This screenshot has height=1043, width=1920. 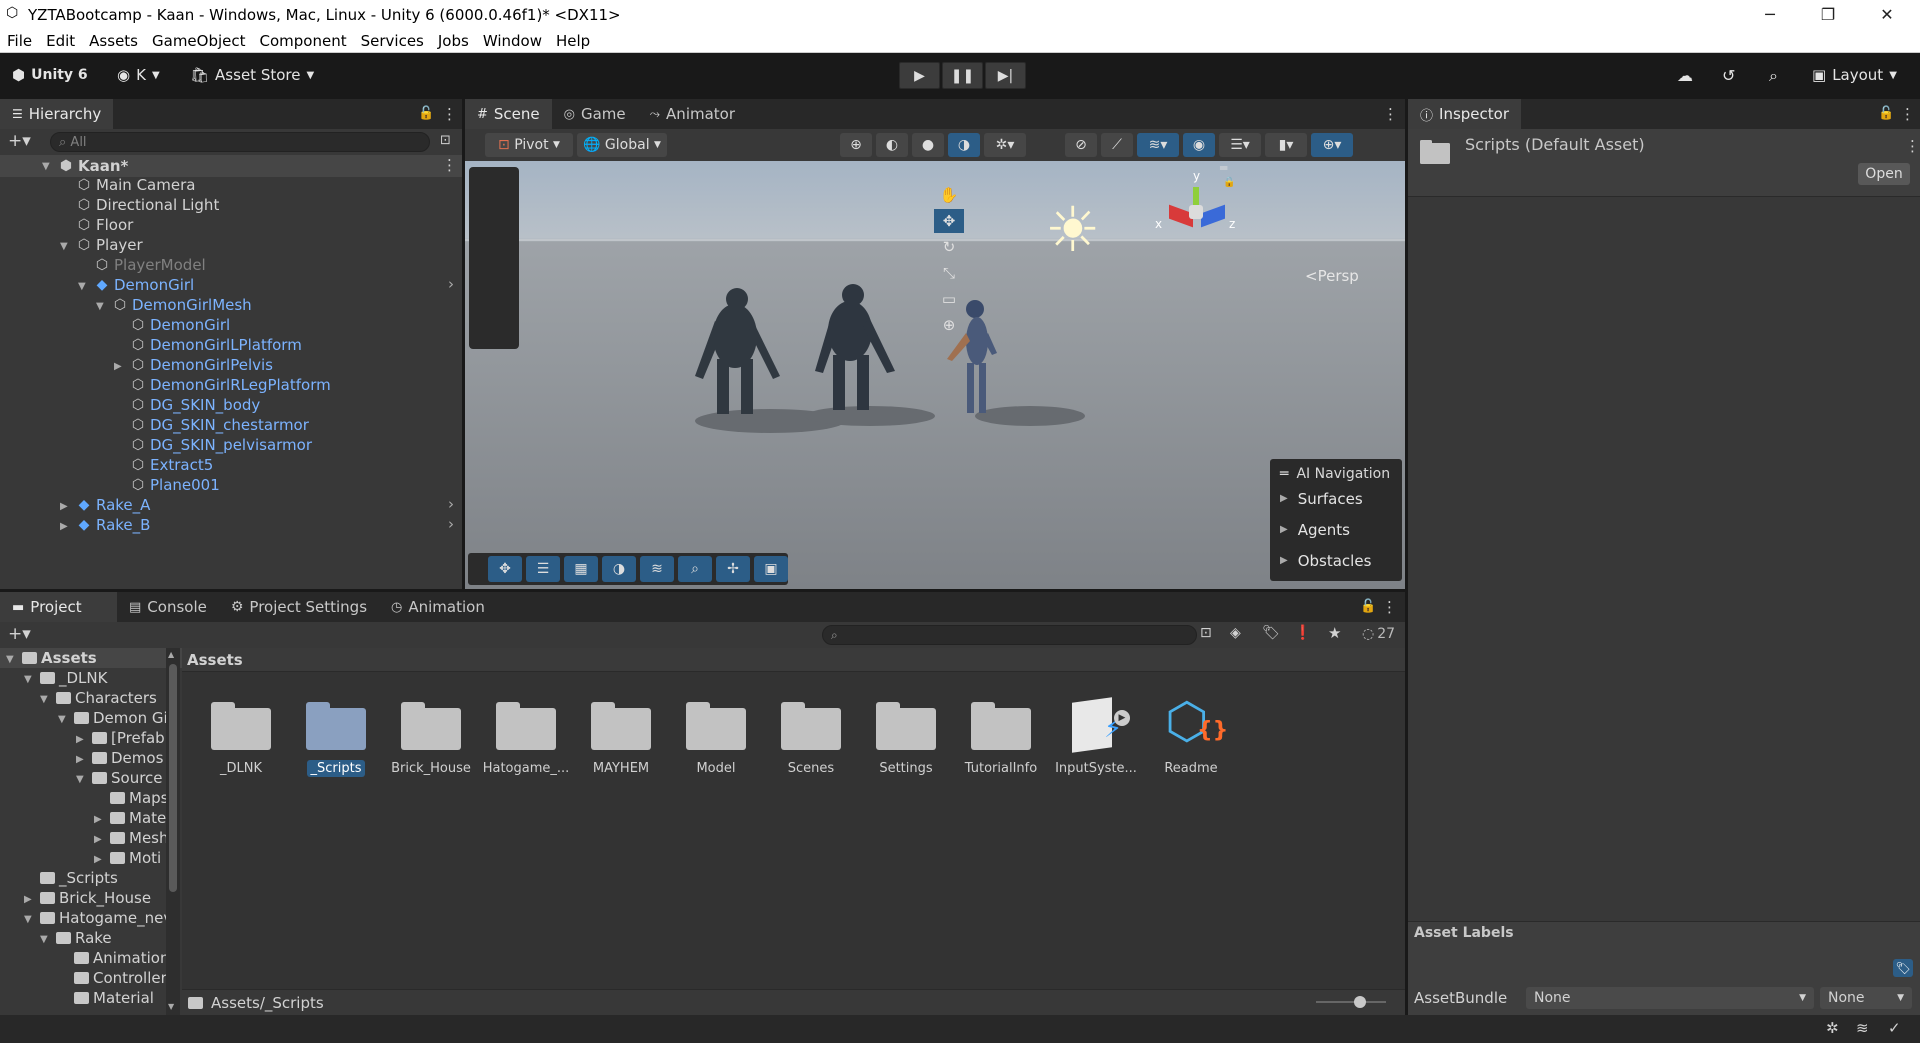 I want to click on move-snap-icon: ✥, so click(x=505, y=569).